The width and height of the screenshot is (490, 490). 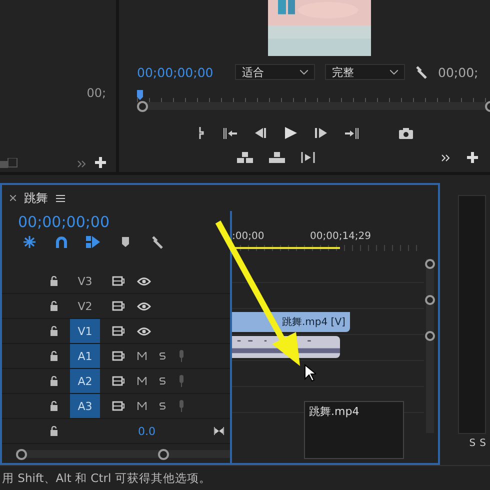 What do you see at coordinates (275, 72) in the screenshot?
I see `zoom-dropdown: 适合` at bounding box center [275, 72].